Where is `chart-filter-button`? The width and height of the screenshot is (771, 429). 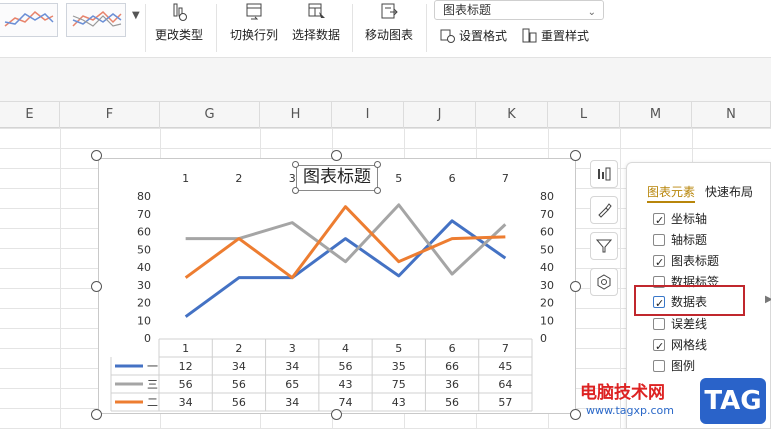
chart-filter-button is located at coordinates (604, 246).